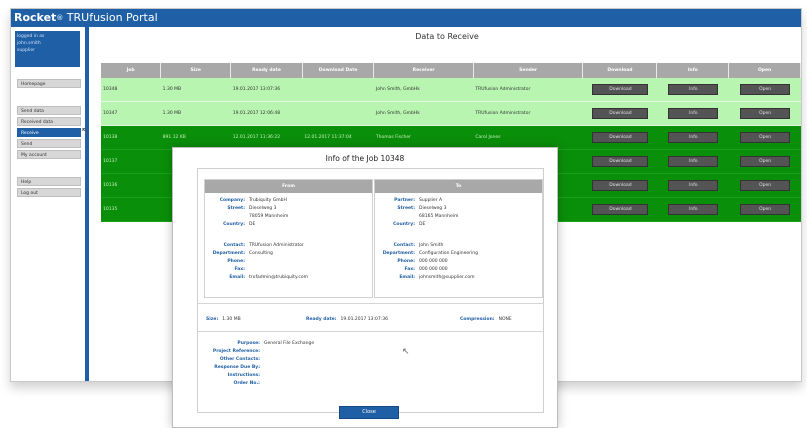  What do you see at coordinates (431, 245) in the screenshot?
I see `to-contact: John Smith` at bounding box center [431, 245].